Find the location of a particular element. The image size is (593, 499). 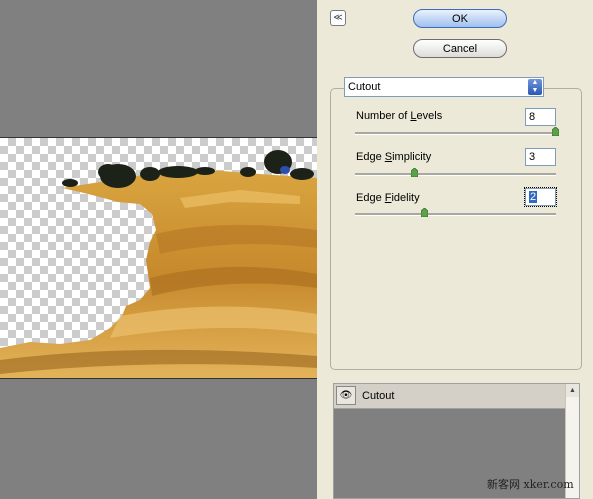

levels-label: Number of Levels is located at coordinates (399, 116).